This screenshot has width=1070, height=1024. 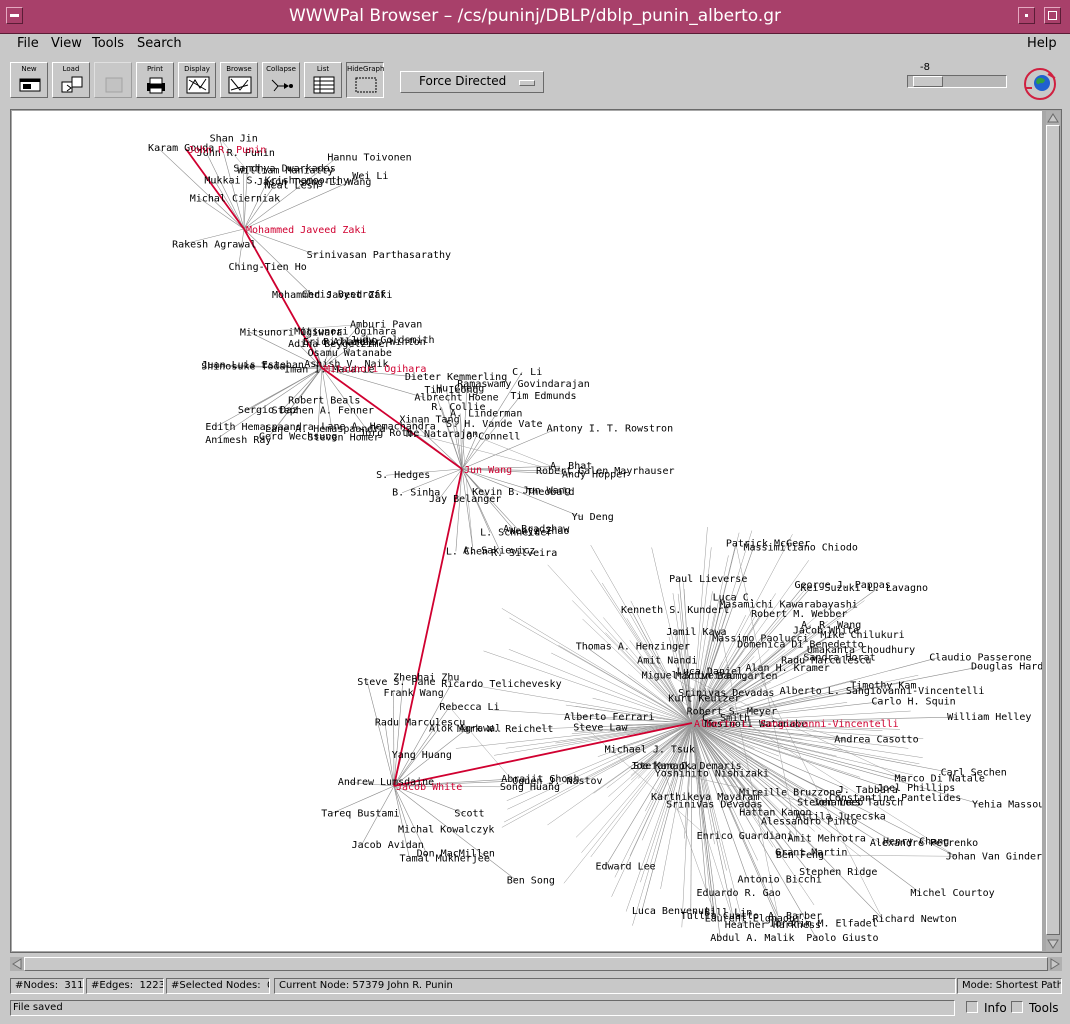 What do you see at coordinates (29, 80) in the screenshot?
I see `new-button: New` at bounding box center [29, 80].